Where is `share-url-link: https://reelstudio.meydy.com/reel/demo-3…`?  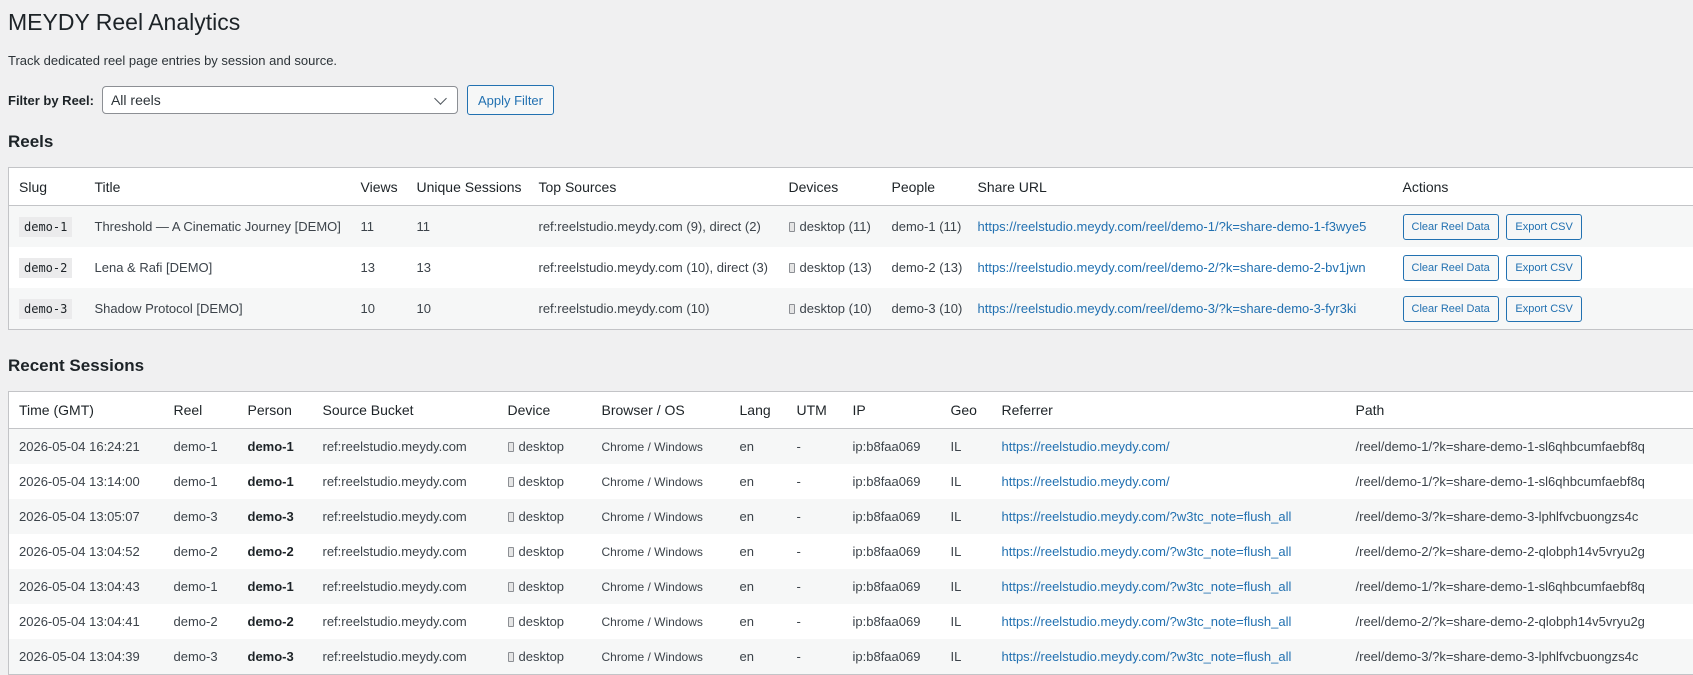
share-url-link: https://reelstudio.meydy.com/reel/demo-3… is located at coordinates (1167, 308).